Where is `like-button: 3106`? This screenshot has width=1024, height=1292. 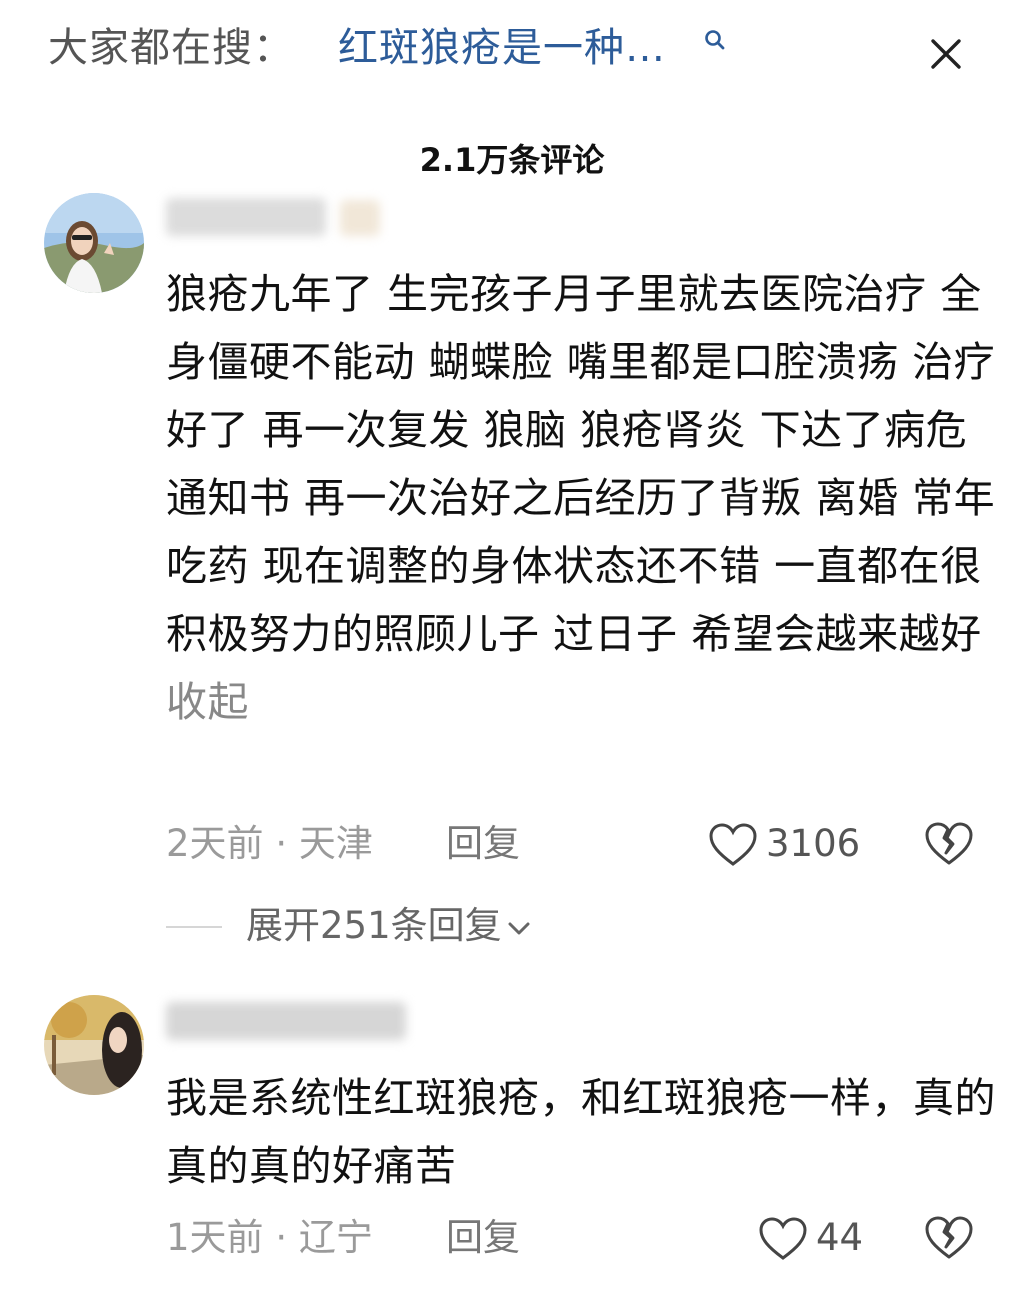
like-button: 3106 is located at coordinates (788, 844).